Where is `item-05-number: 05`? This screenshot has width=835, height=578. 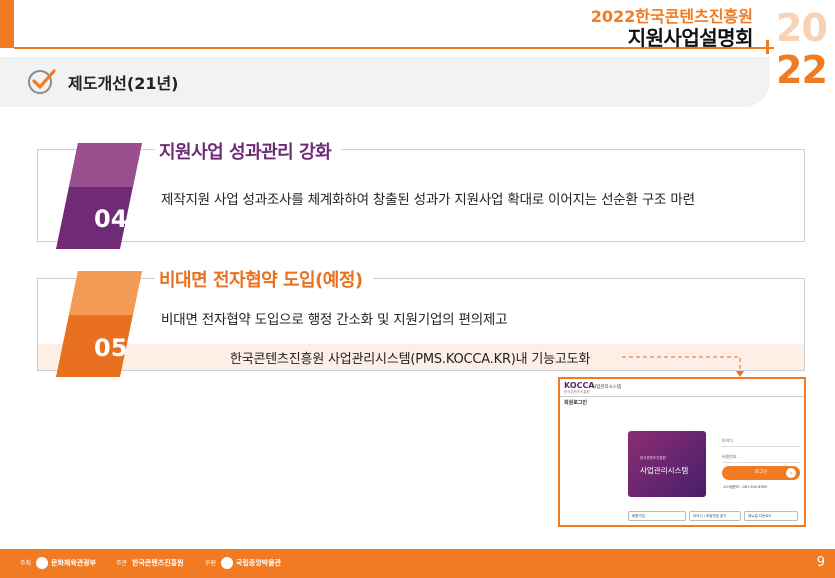
item-05-number: 05 is located at coordinates (111, 348).